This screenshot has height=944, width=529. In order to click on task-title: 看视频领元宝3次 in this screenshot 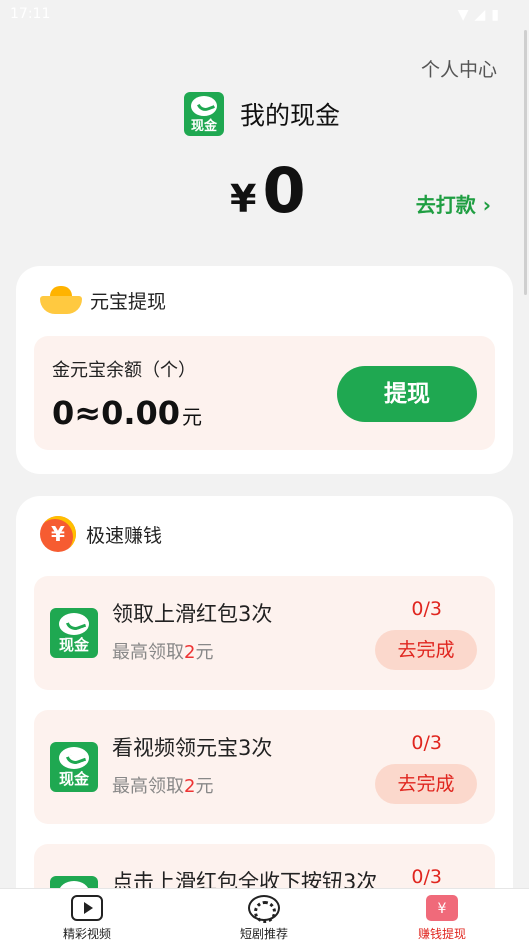, I will do `click(192, 748)`.